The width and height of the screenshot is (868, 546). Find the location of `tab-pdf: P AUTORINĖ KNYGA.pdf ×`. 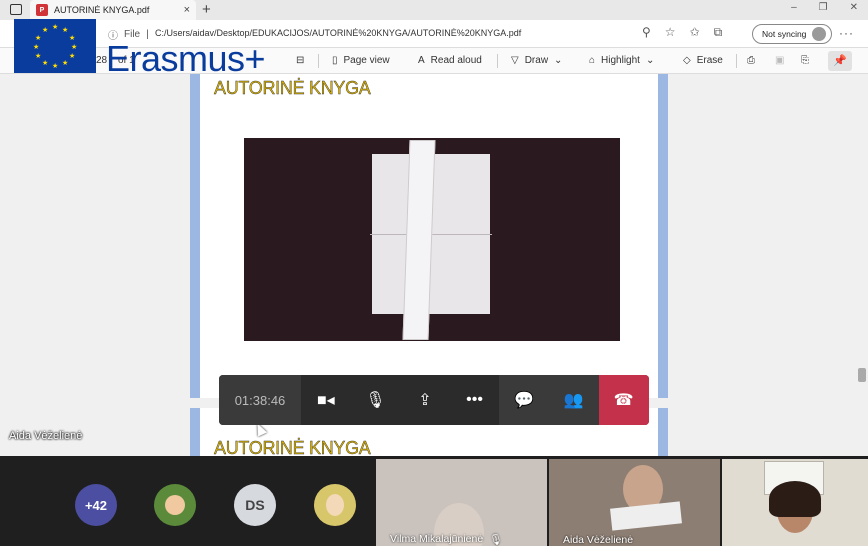

tab-pdf: P AUTORINĖ KNYGA.pdf × is located at coordinates (113, 10).